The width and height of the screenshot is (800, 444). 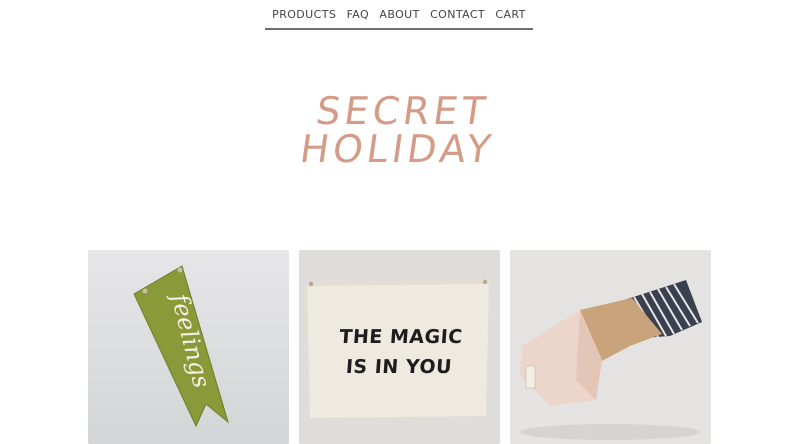 I want to click on nav-faq: FAQ, so click(x=358, y=14).